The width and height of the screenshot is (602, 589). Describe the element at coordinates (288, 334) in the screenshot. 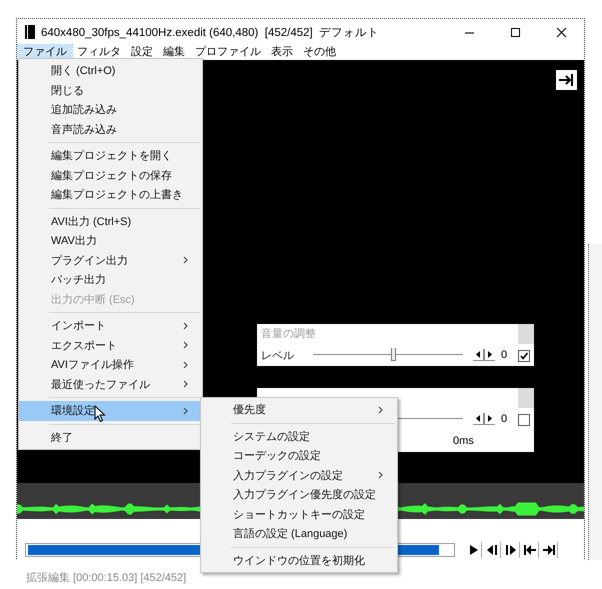

I see `panel-title: 音量の調整` at that location.